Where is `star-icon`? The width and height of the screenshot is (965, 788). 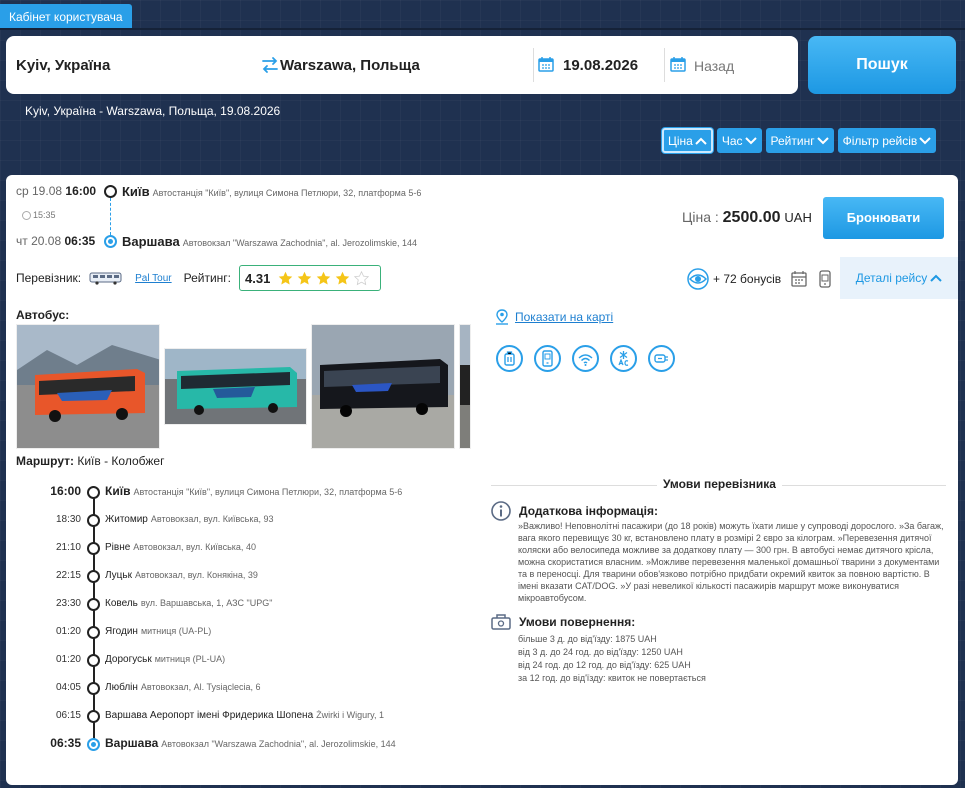
star-icon is located at coordinates (286, 277).